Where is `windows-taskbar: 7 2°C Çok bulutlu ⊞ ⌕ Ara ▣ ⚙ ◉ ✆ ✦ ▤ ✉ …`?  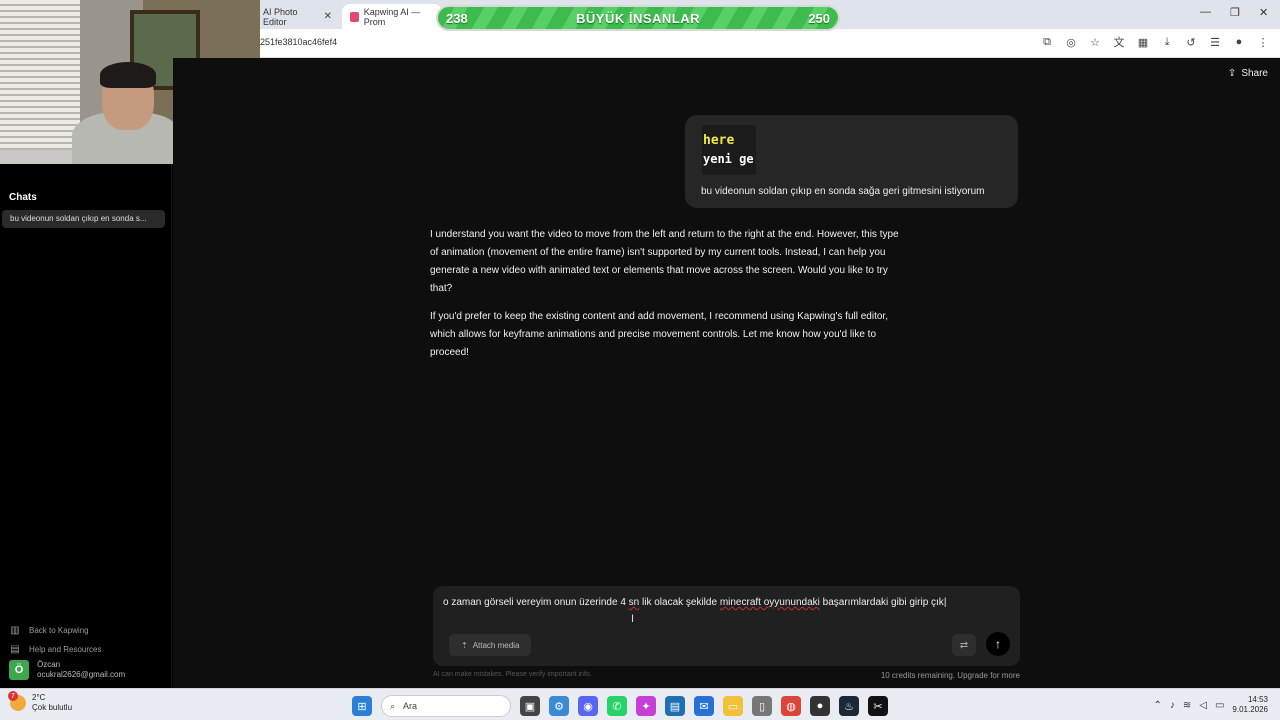 windows-taskbar: 7 2°C Çok bulutlu ⊞ ⌕ Ara ▣ ⚙ ◉ ✆ ✦ ▤ ✉ … is located at coordinates (640, 704).